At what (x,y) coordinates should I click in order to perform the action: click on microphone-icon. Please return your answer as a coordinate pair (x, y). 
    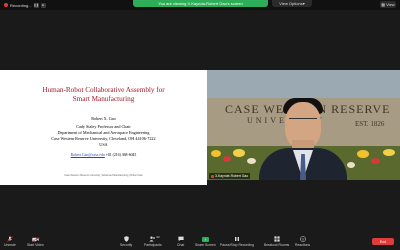
    Looking at the image, I should click on (9, 239).